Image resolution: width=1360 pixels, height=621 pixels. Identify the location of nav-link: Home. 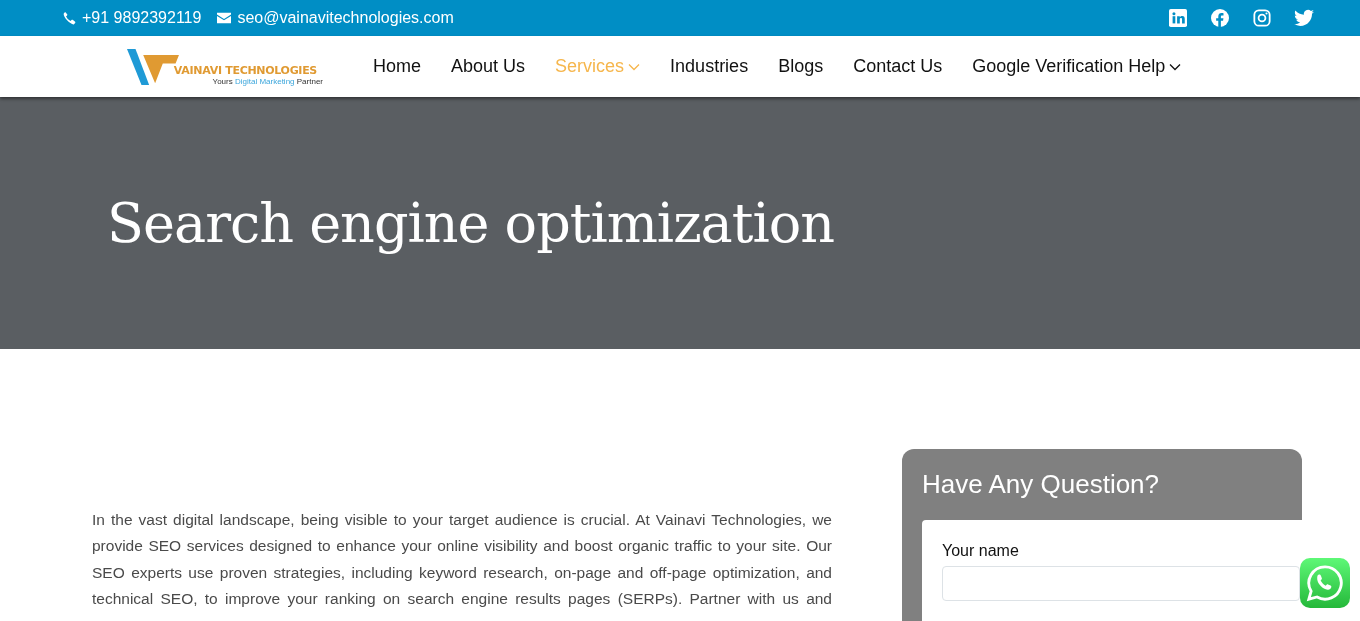
(397, 66).